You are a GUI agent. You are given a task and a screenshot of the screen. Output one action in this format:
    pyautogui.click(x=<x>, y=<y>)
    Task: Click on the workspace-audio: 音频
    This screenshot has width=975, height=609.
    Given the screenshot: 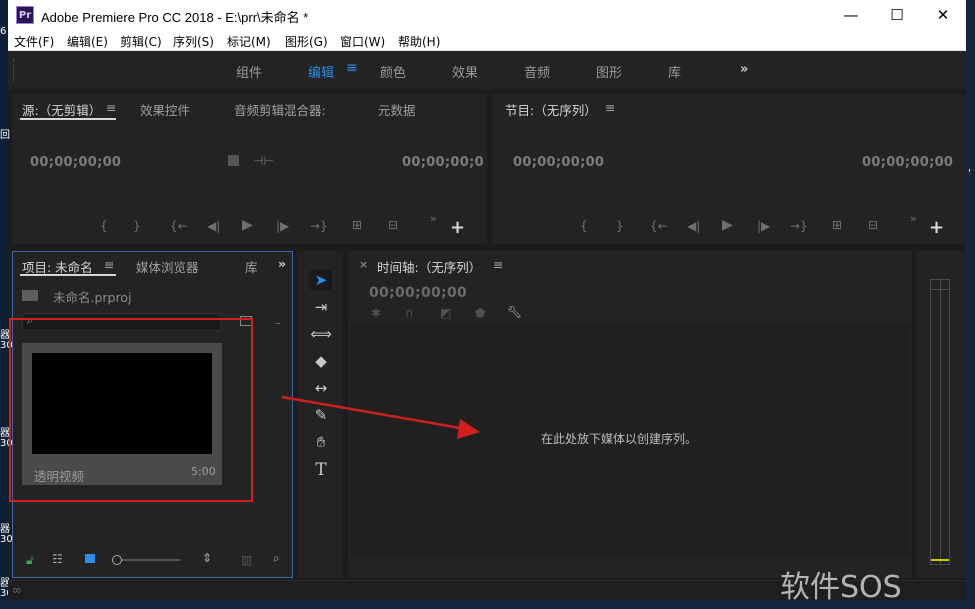 What is the action you would take?
    pyautogui.click(x=537, y=71)
    